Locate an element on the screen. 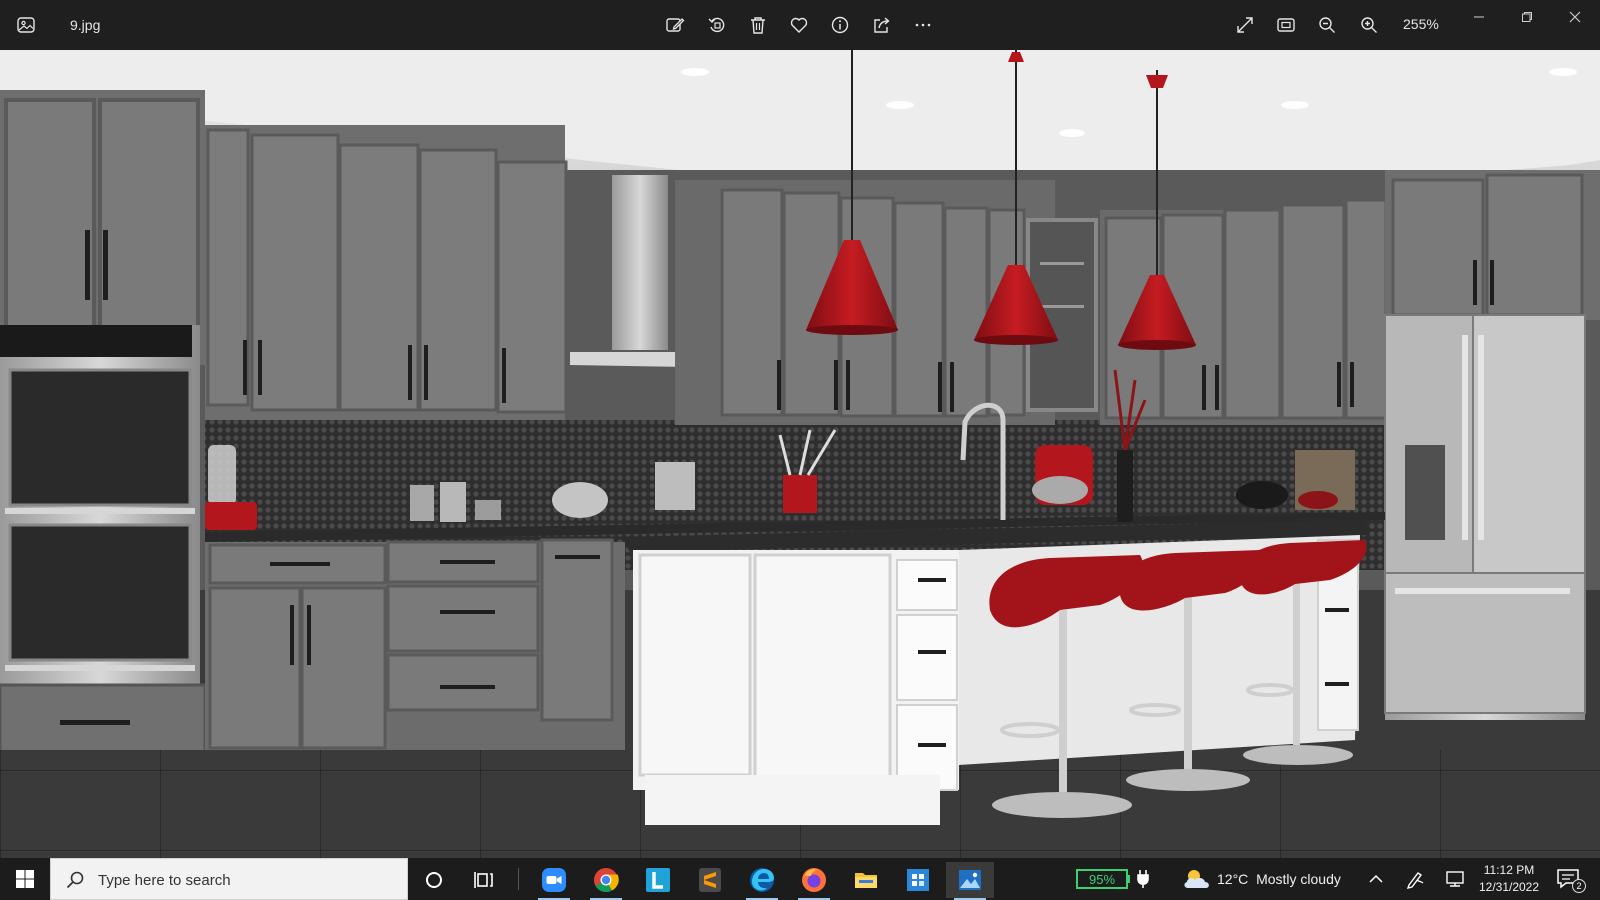 The height and width of the screenshot is (900, 1600). info-icon is located at coordinates (840, 25).